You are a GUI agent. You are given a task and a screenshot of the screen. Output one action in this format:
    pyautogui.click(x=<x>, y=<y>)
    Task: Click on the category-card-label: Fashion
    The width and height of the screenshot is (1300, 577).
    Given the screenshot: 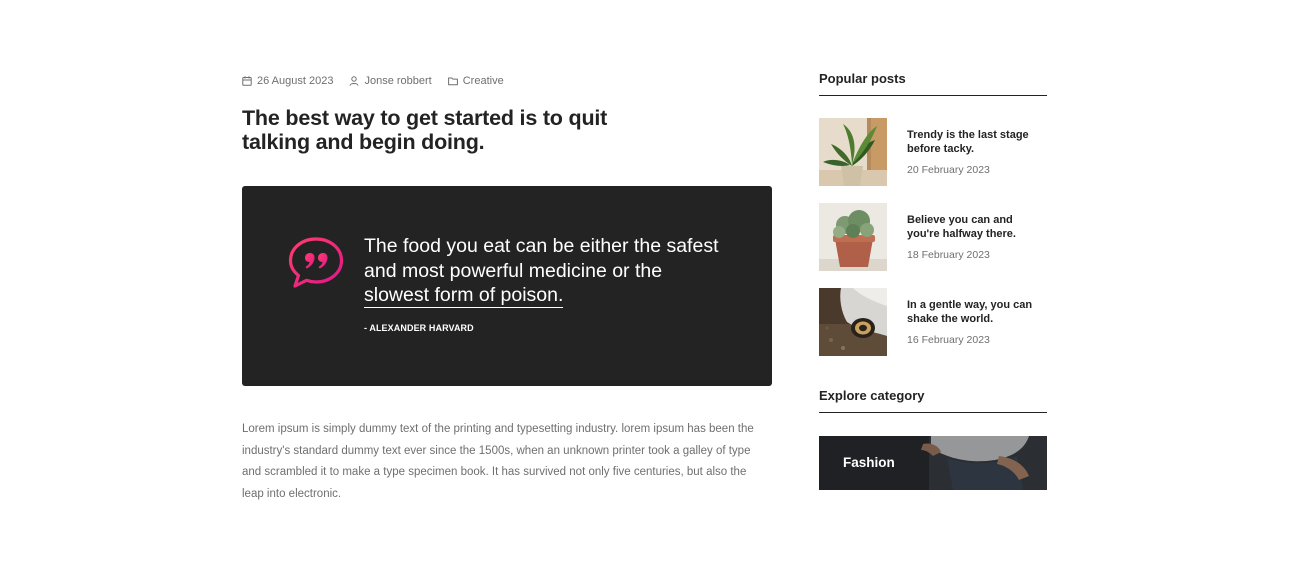 What is the action you would take?
    pyautogui.click(x=869, y=462)
    